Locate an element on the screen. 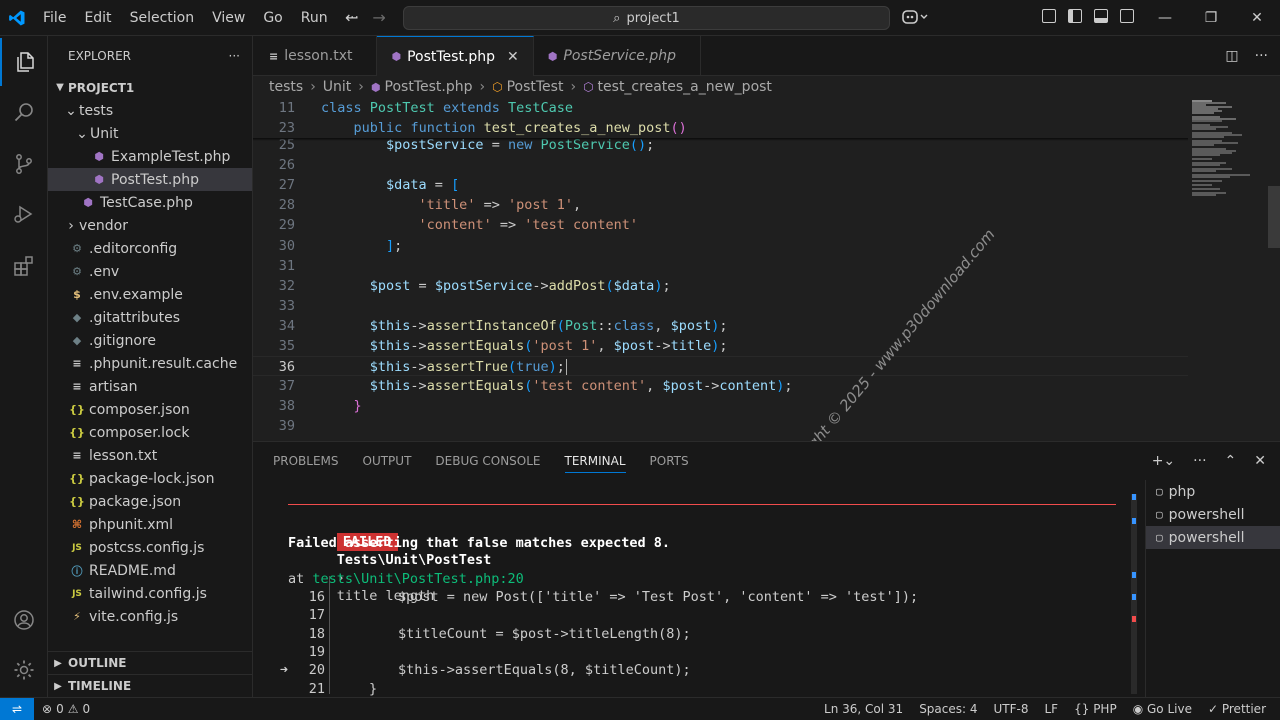  breadcrumb-item: PostTest.php is located at coordinates (429, 87).